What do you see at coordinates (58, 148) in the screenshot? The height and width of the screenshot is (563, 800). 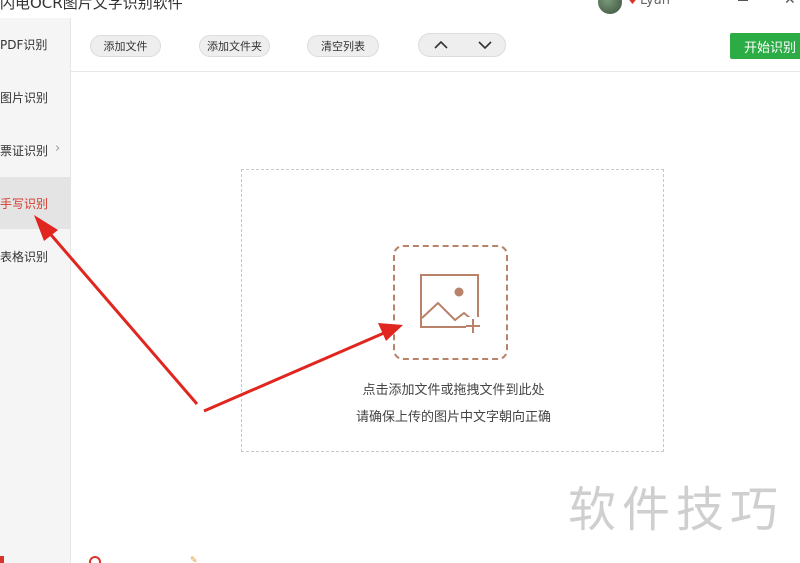 I see `chevron-right-icon: ›` at bounding box center [58, 148].